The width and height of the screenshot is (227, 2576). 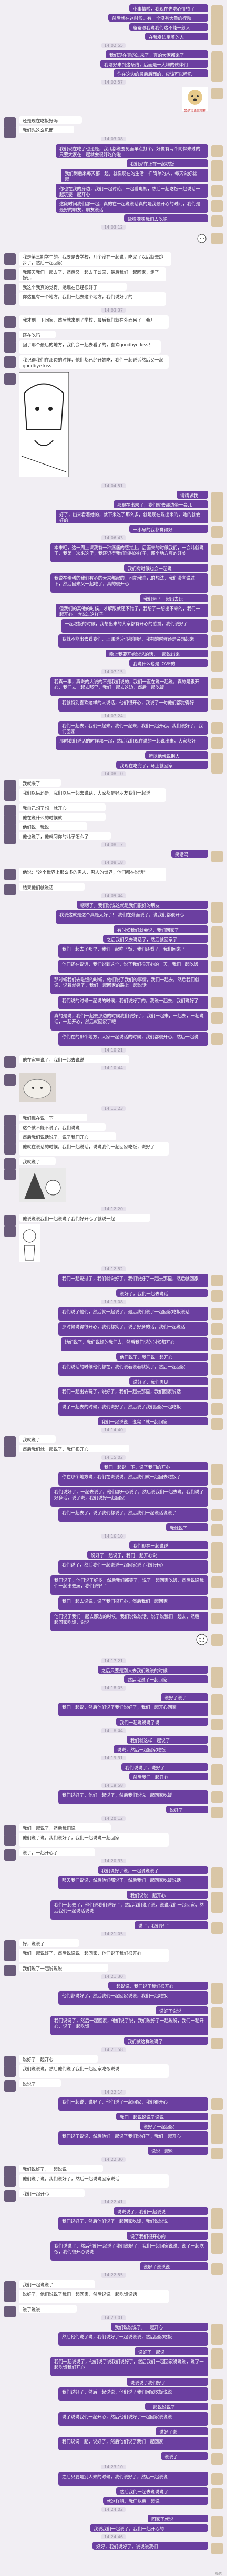 What do you see at coordinates (37, 334) in the screenshot?
I see `message-bubble: 还在吃吗` at bounding box center [37, 334].